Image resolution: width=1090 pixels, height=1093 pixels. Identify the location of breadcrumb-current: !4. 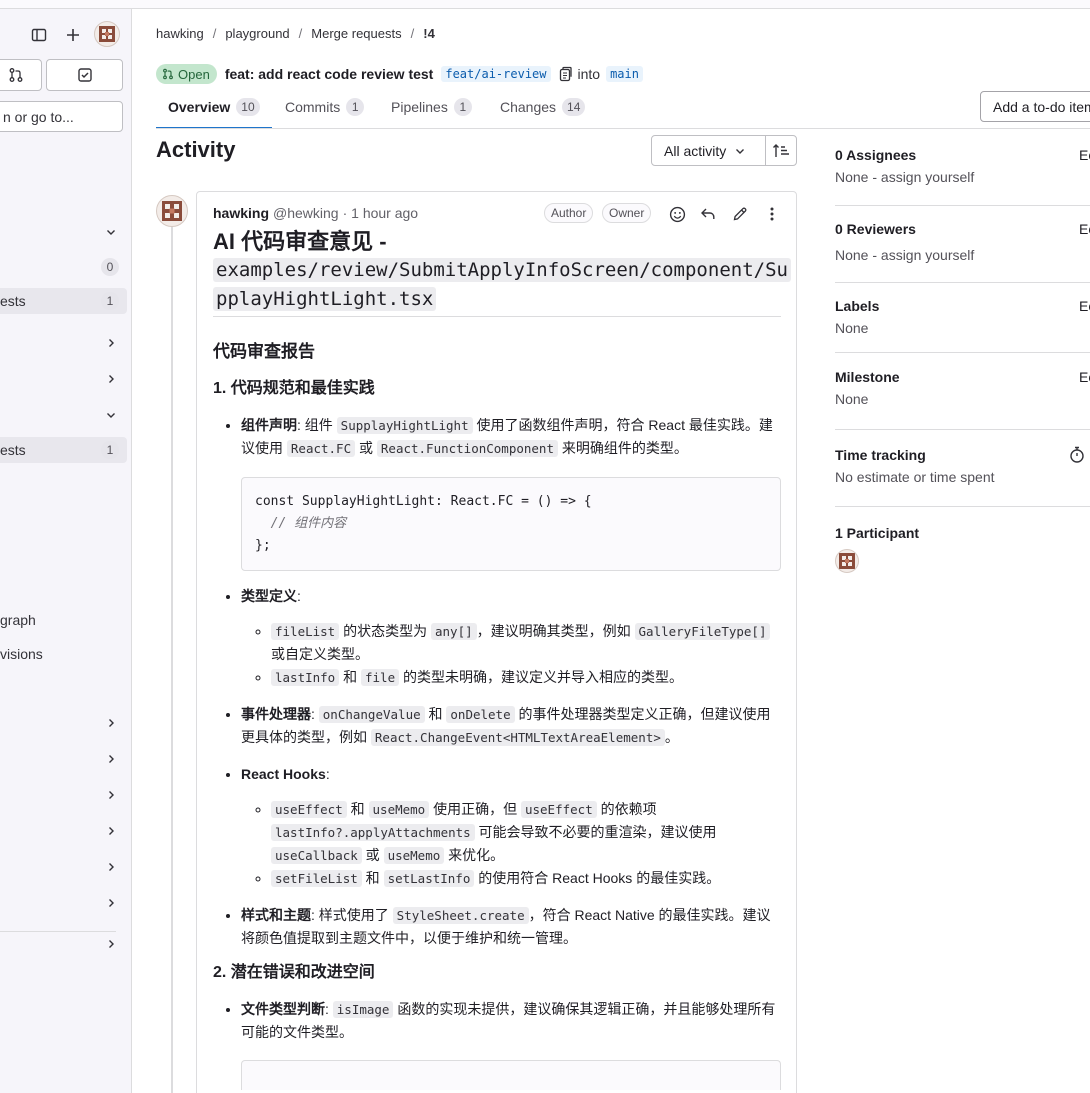
(429, 33).